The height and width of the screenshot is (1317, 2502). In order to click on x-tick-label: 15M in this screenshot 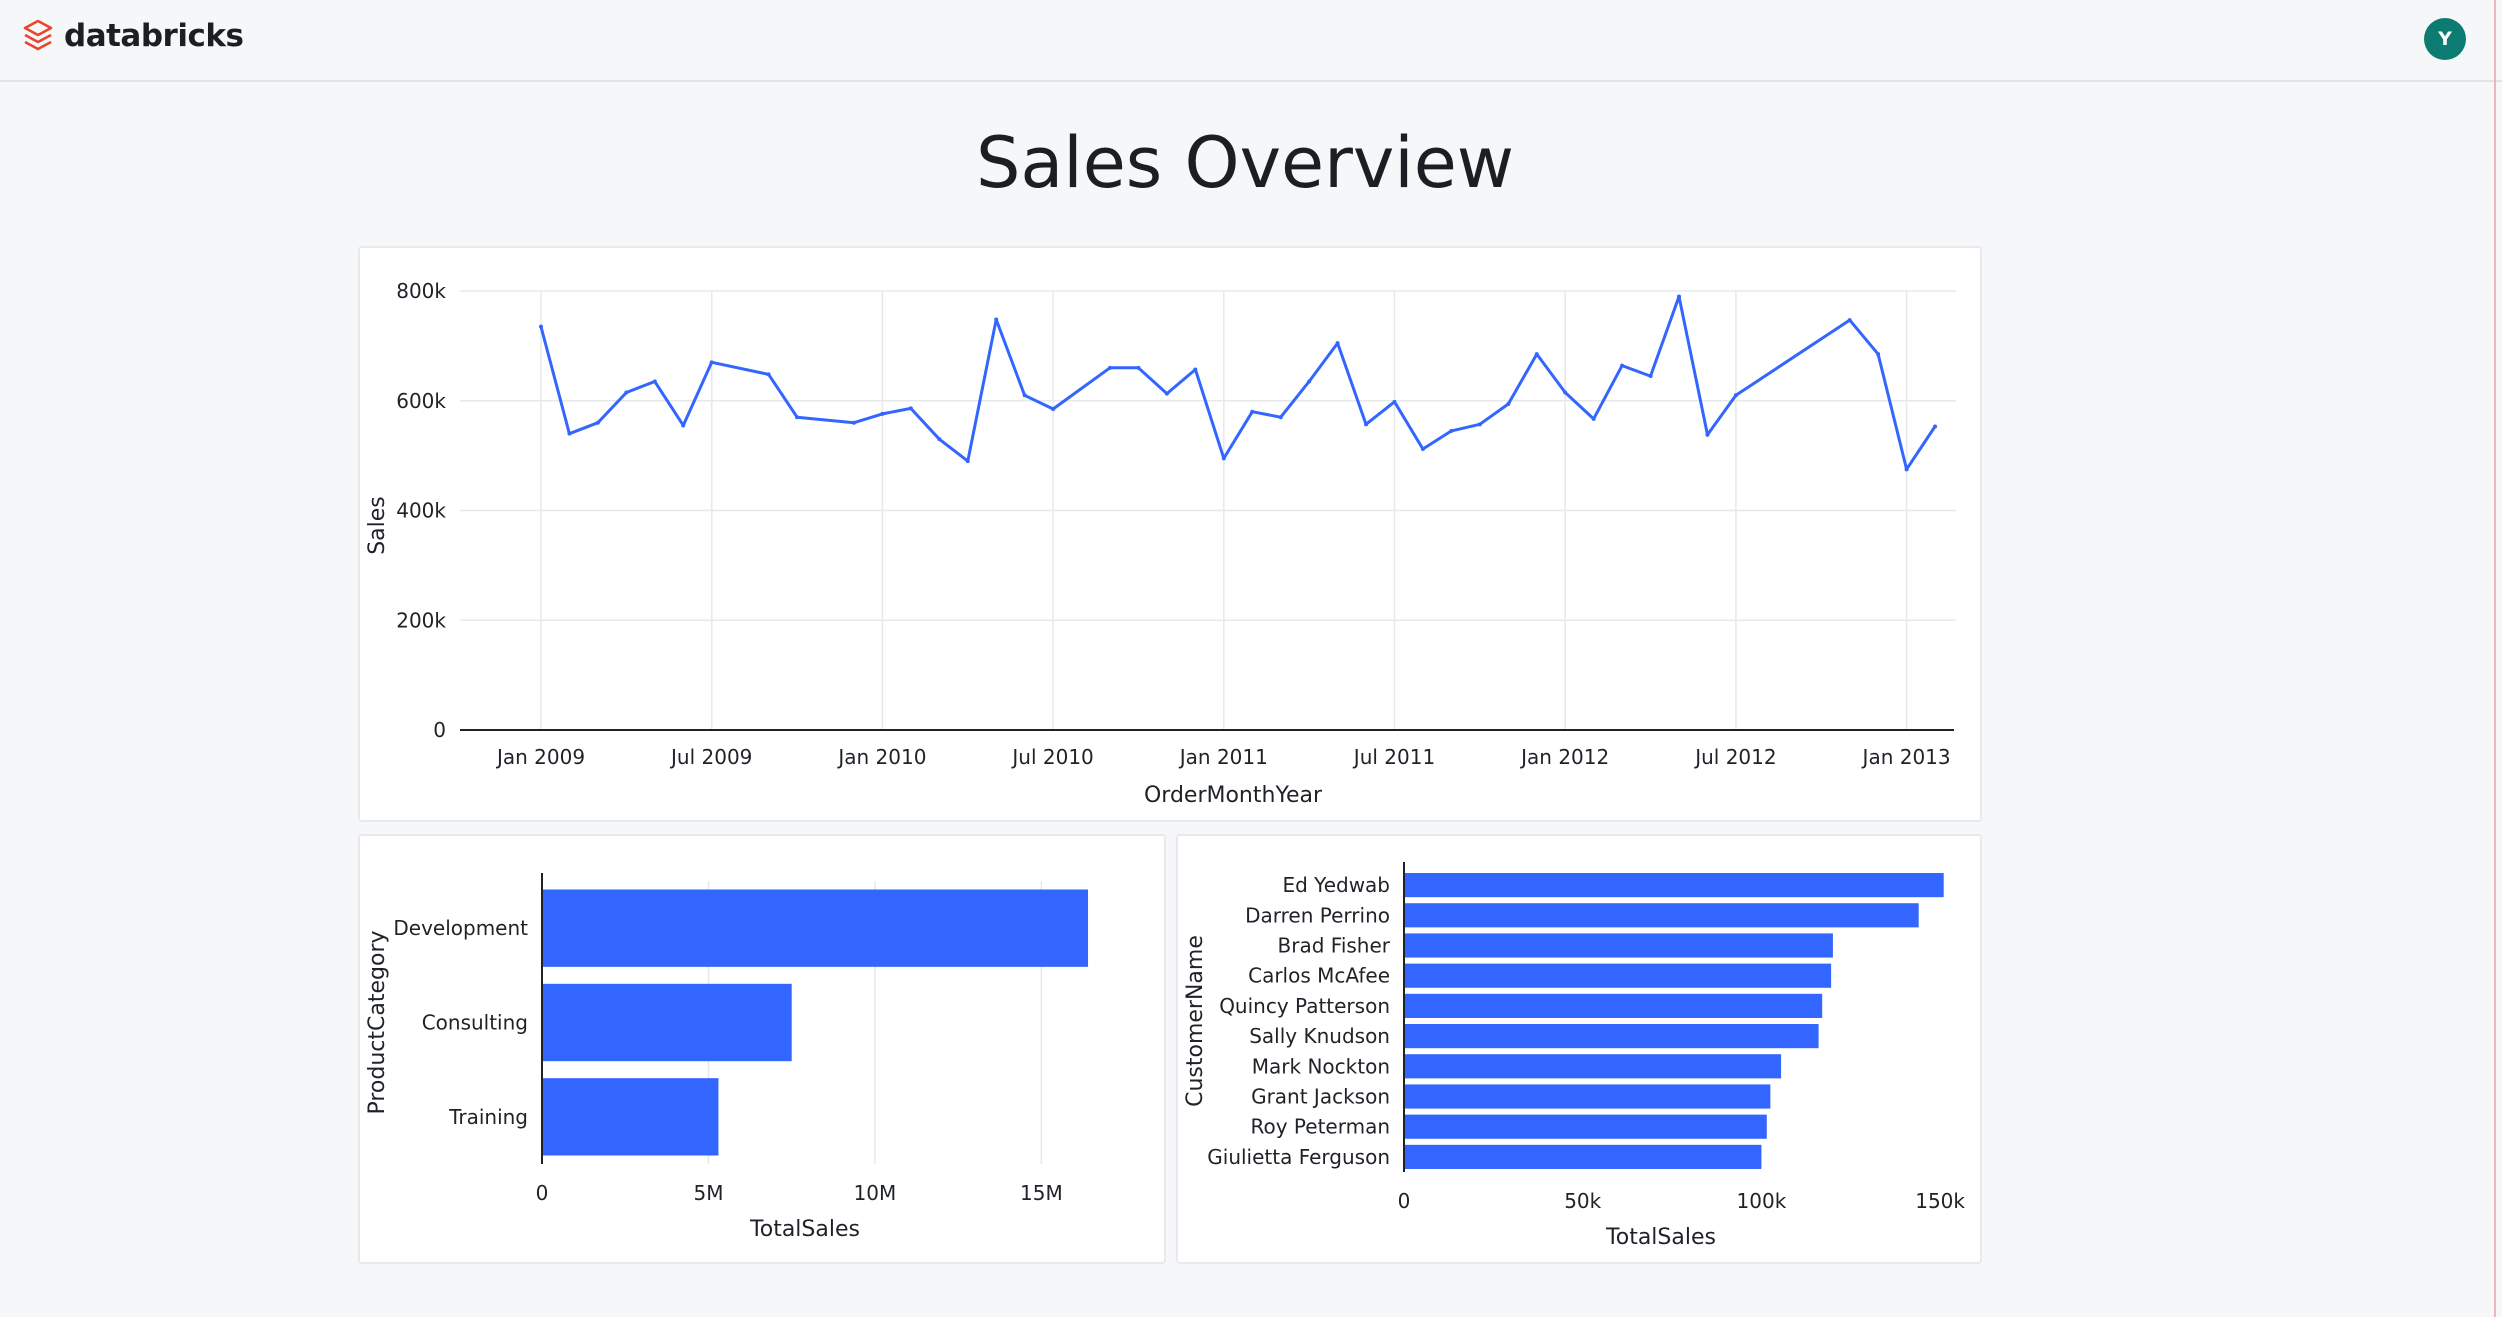, I will do `click(1041, 1193)`.